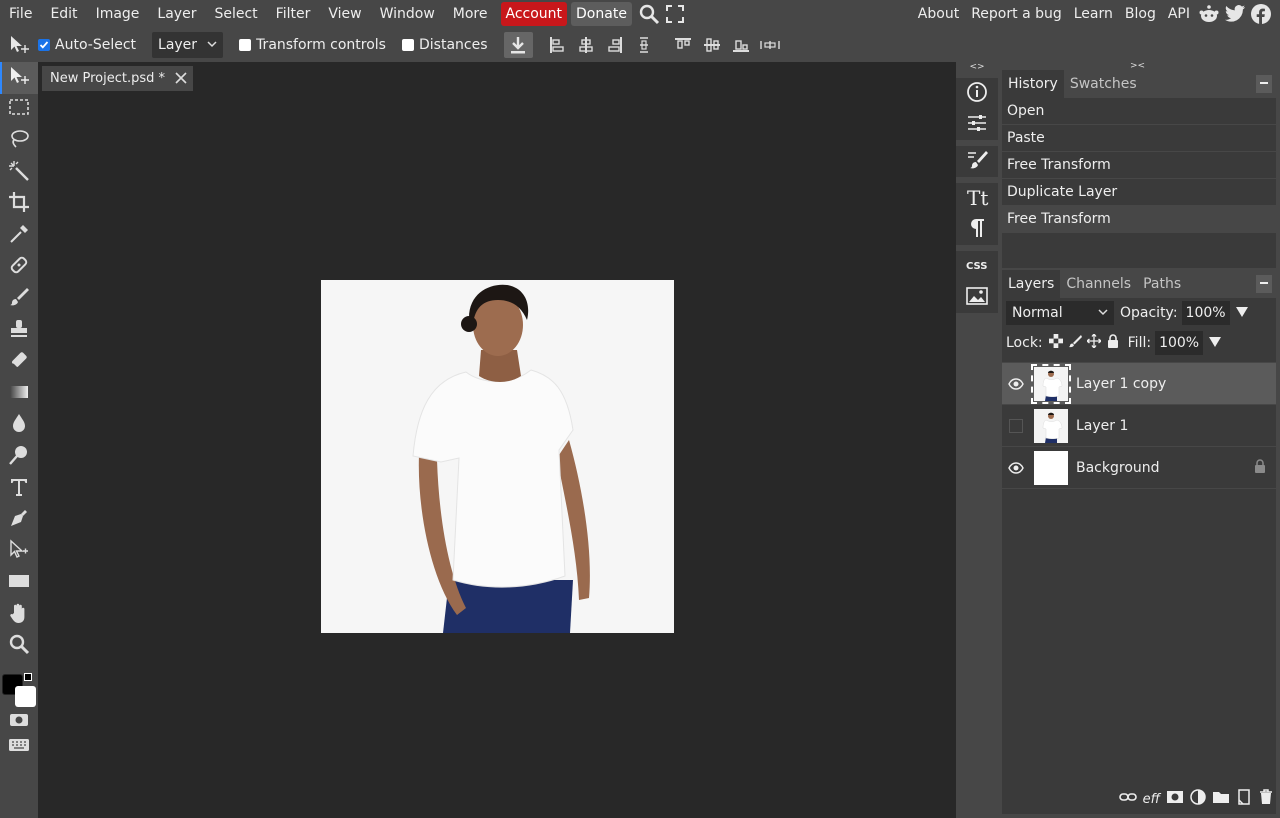  I want to click on move-tool-button, so click(19, 78).